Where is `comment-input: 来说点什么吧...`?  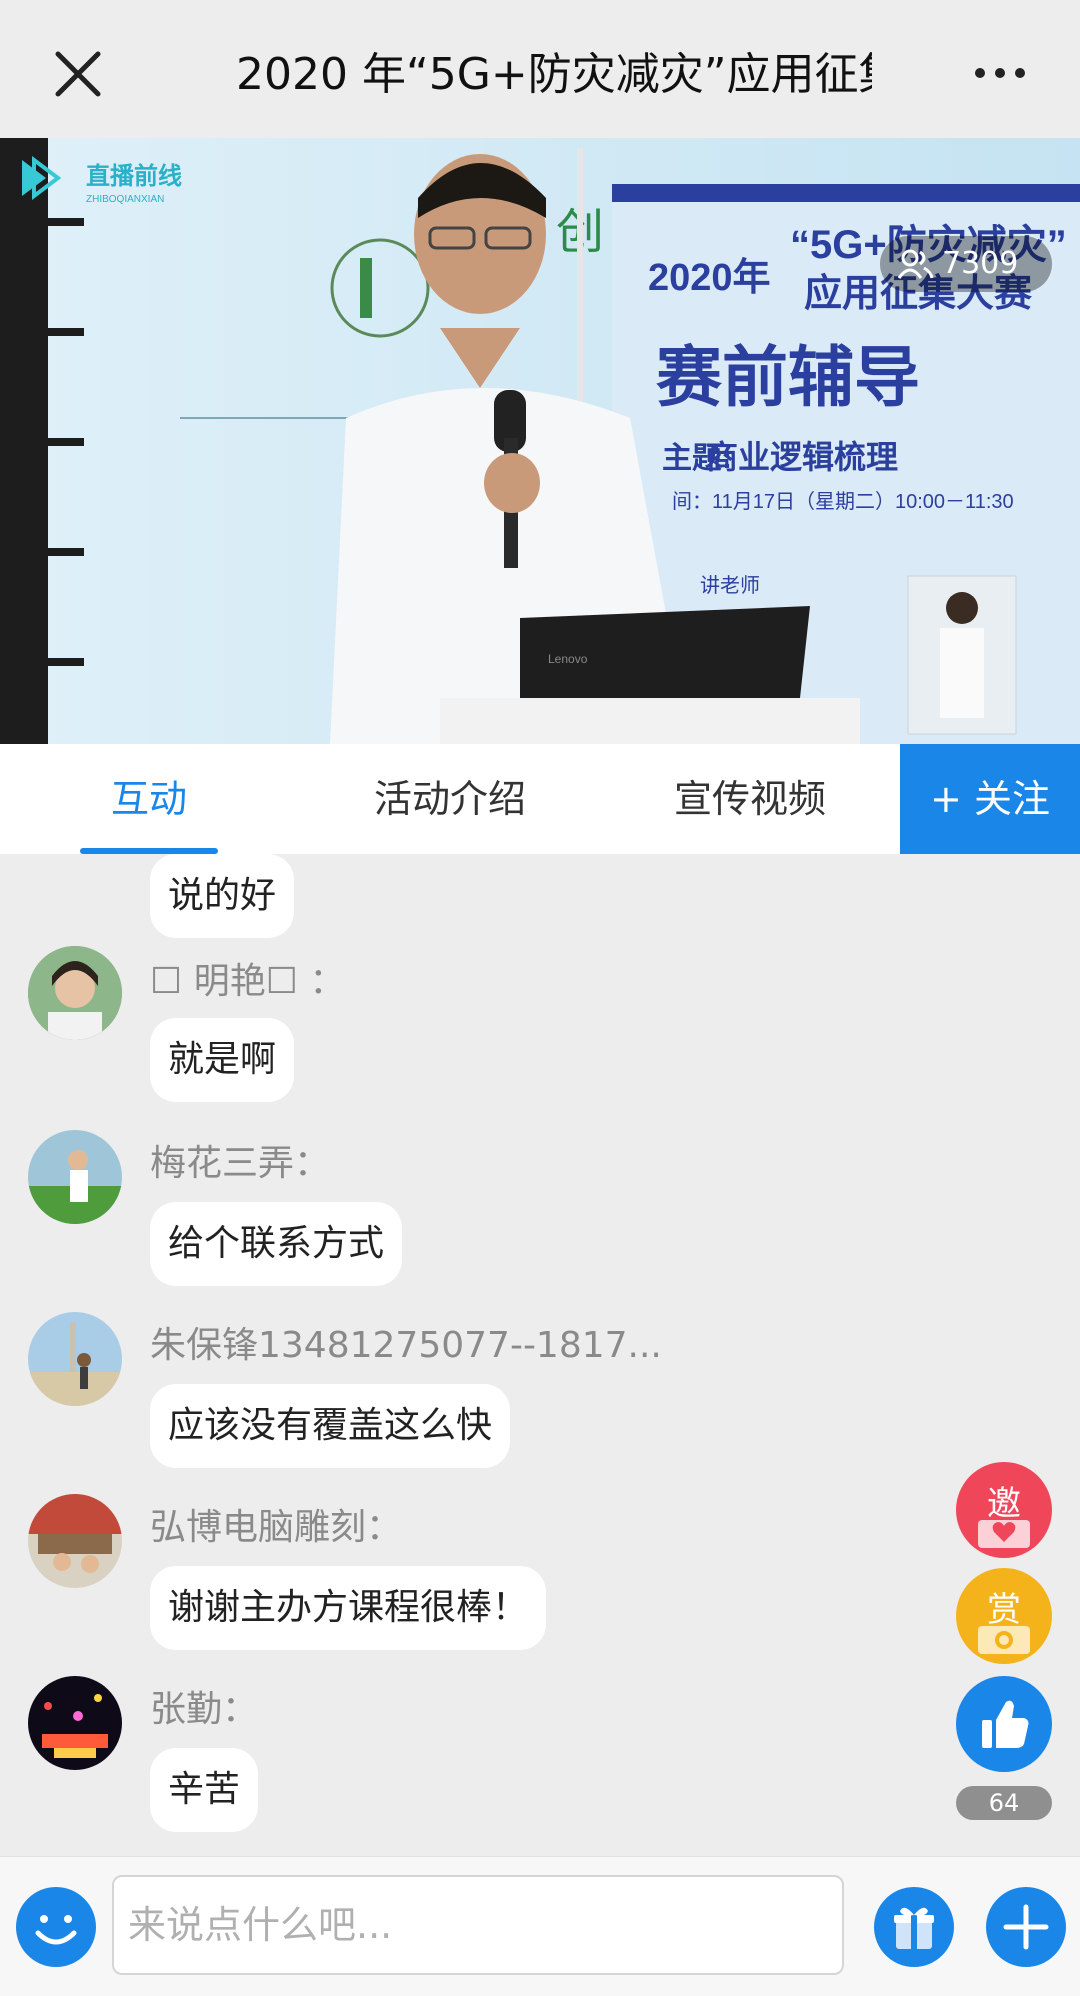
comment-input: 来说点什么吧... is located at coordinates (478, 1925).